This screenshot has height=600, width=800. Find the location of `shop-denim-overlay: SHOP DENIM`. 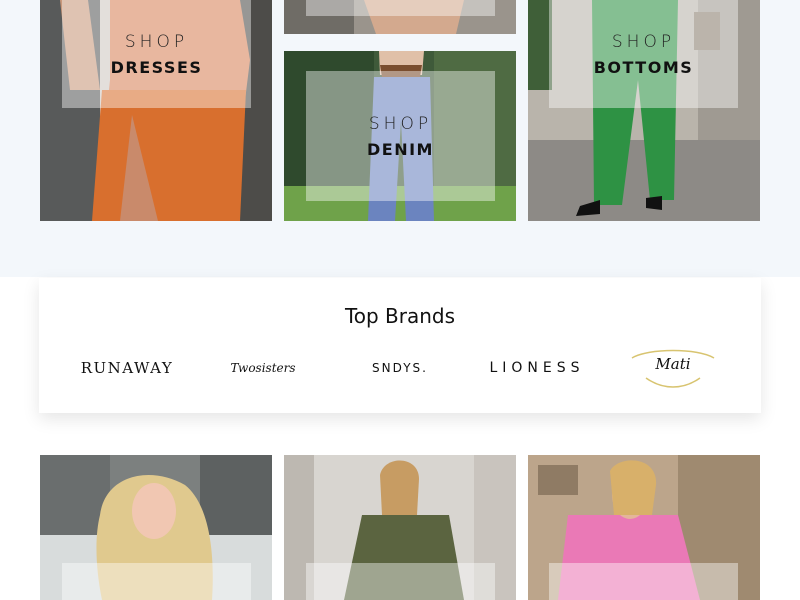

shop-denim-overlay: SHOP DENIM is located at coordinates (400, 136).